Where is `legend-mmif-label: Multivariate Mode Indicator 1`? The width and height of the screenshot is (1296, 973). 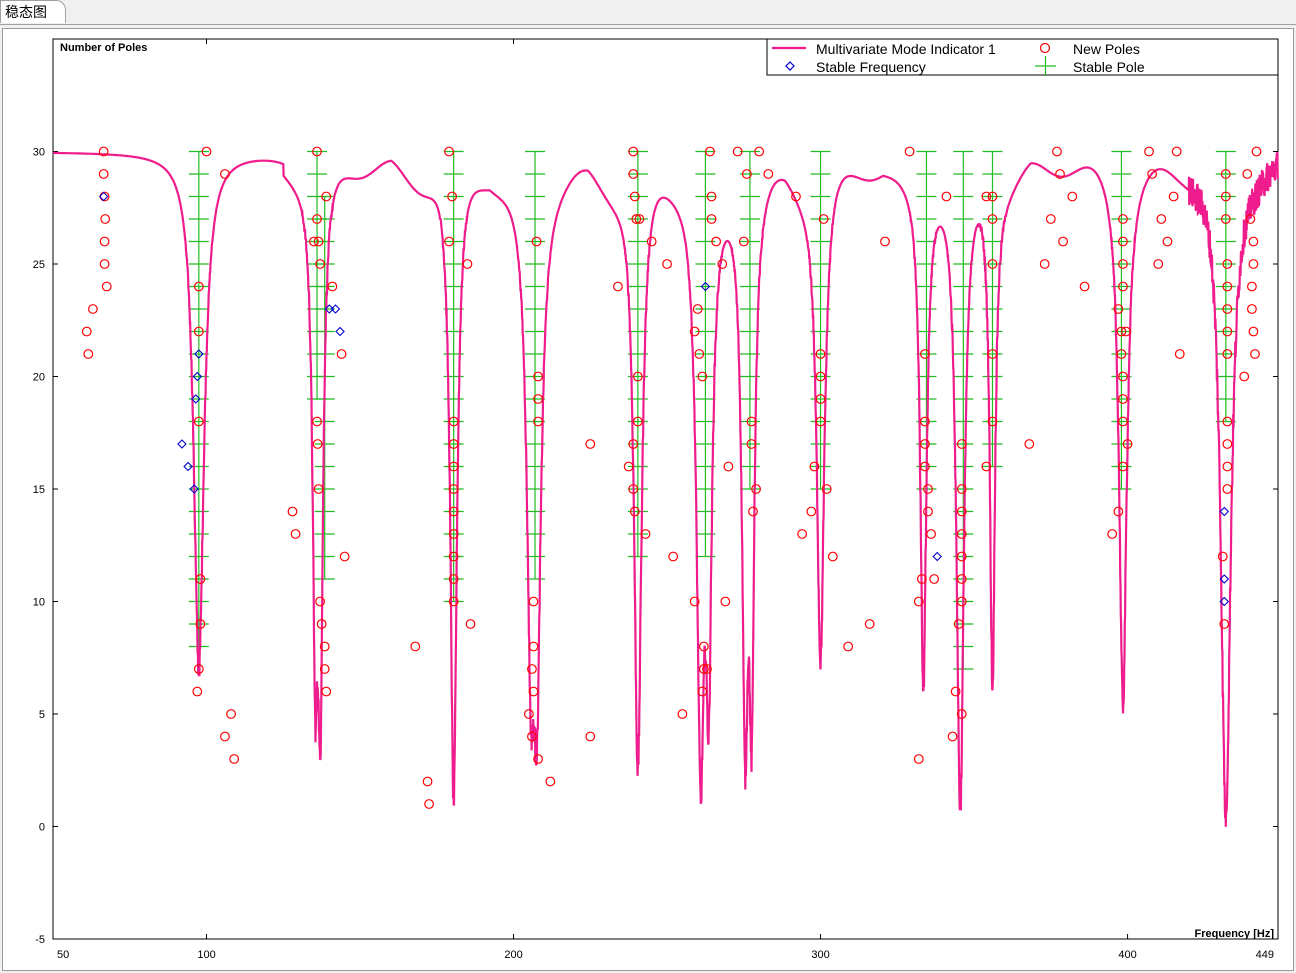
legend-mmif-label: Multivariate Mode Indicator 1 is located at coordinates (906, 49).